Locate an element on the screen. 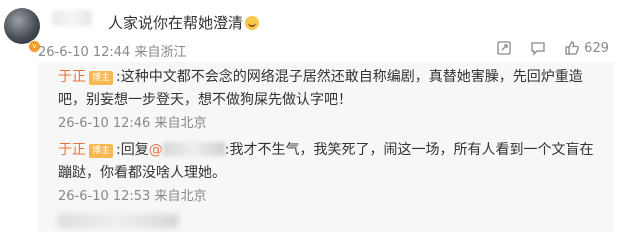 Image resolution: width=625 pixels, height=241 pixels. reply-time: 26-6-10 12:53 is located at coordinates (104, 196).